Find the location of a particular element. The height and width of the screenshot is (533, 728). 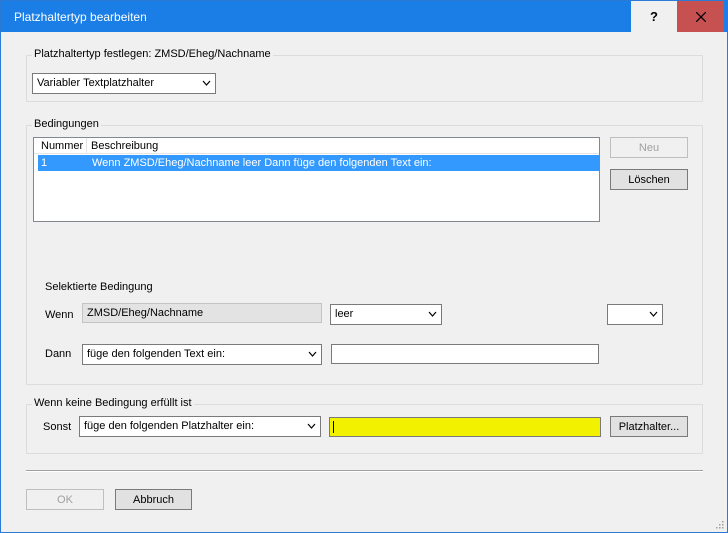

resize-grip-icon is located at coordinates (719, 524).